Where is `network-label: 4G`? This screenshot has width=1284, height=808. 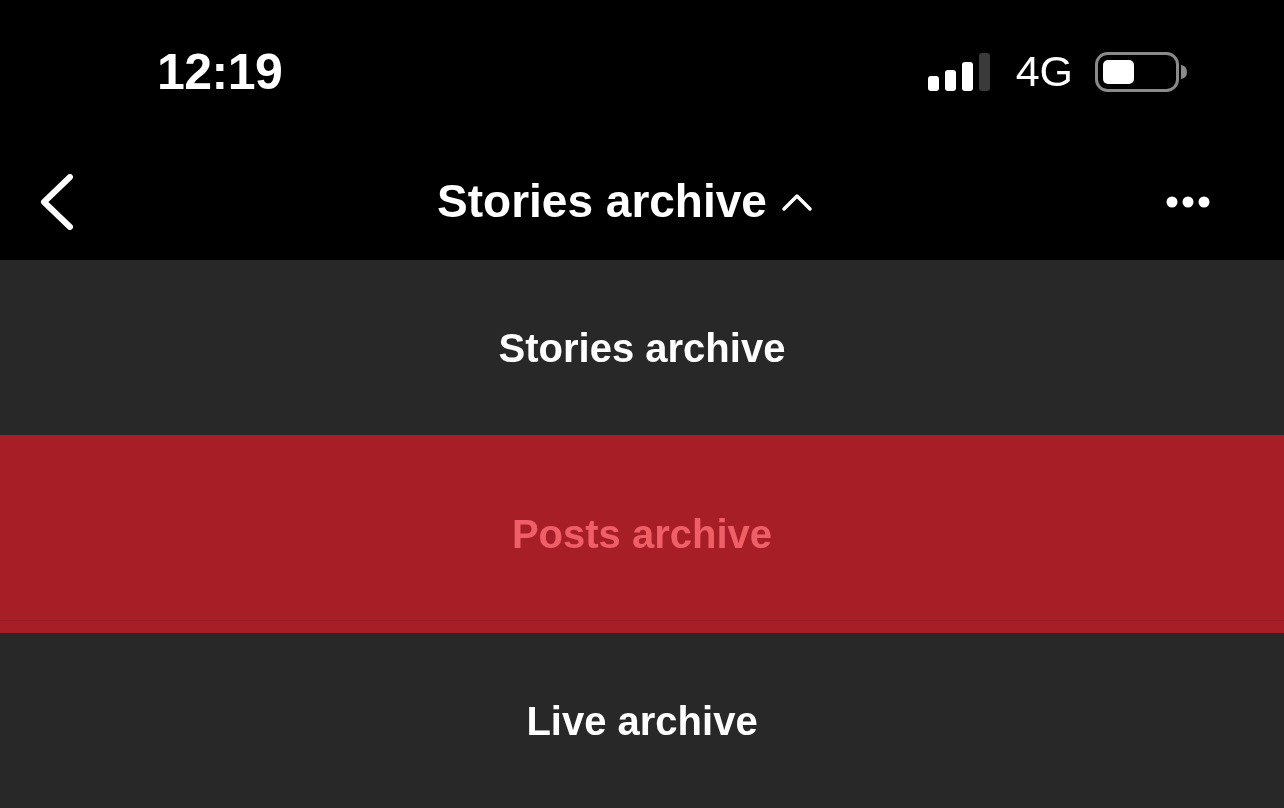
network-label: 4G is located at coordinates (1044, 72).